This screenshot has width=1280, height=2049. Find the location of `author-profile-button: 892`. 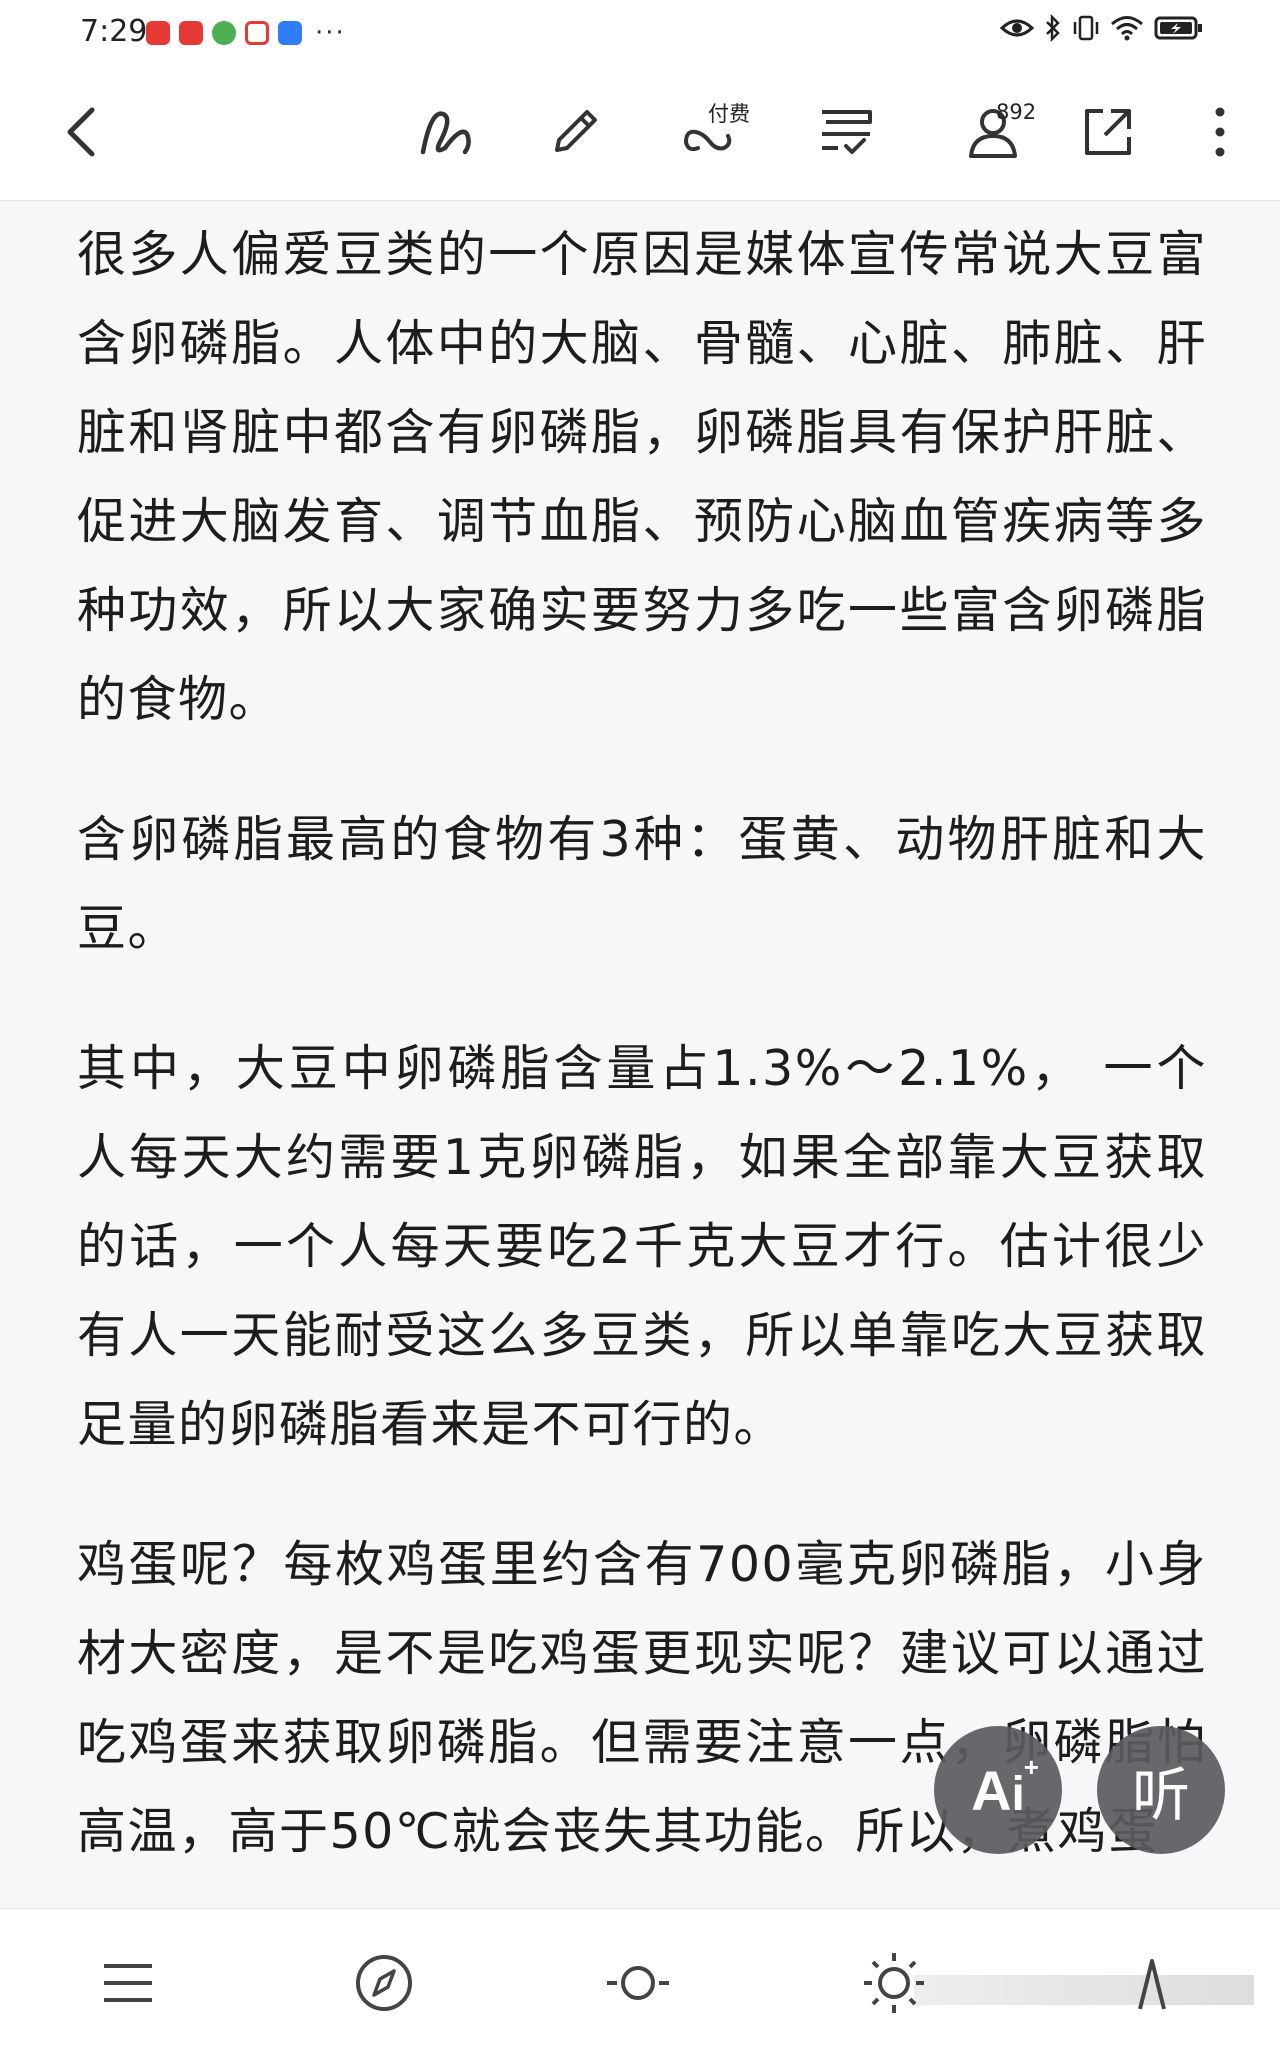

author-profile-button: 892 is located at coordinates (993, 132).